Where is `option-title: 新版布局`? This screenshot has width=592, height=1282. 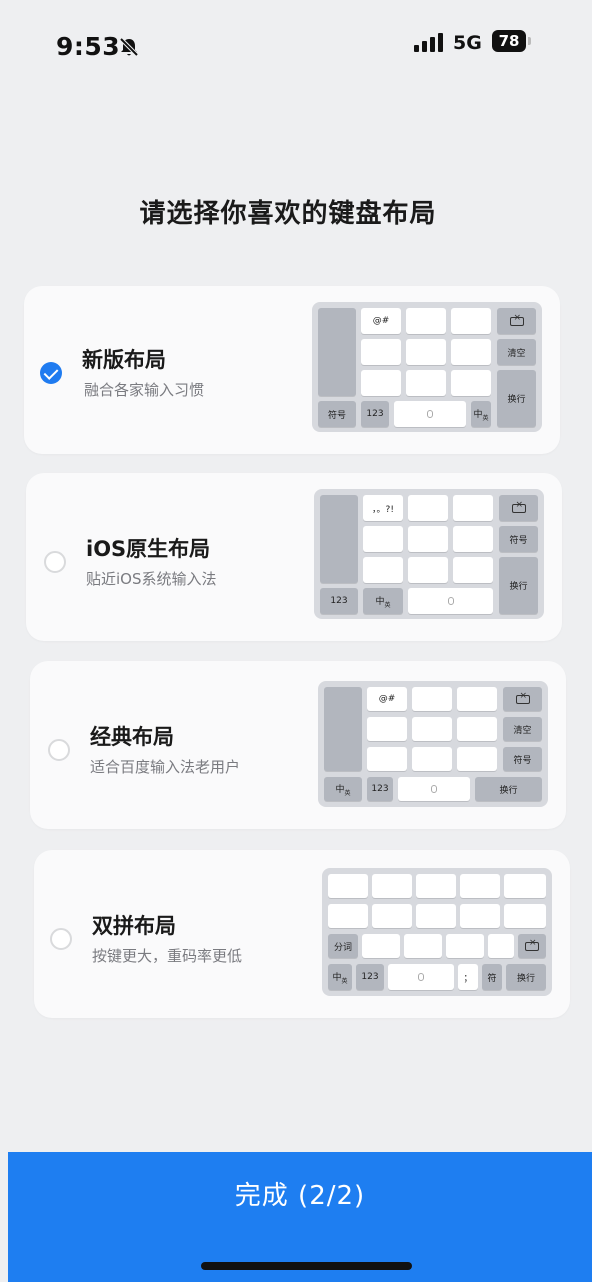
option-title: 新版布局 is located at coordinates (124, 360).